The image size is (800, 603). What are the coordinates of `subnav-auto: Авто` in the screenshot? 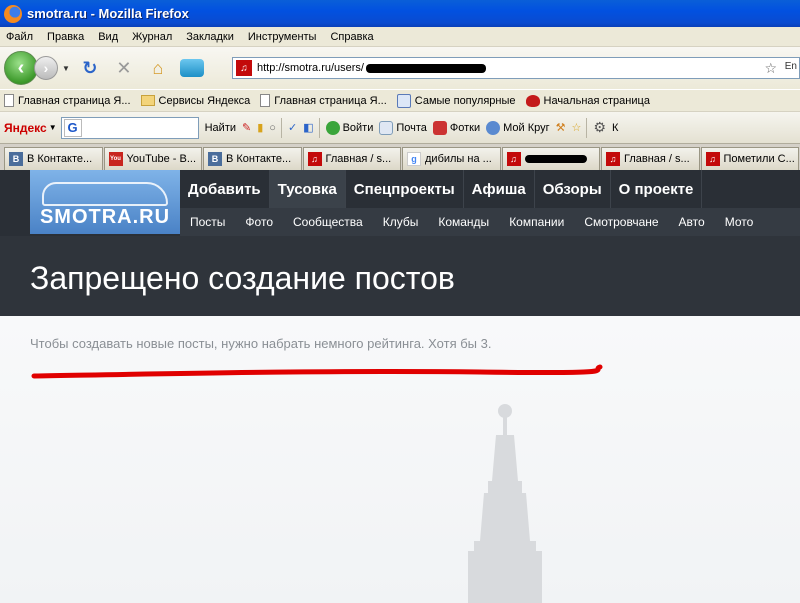 It's located at (692, 222).